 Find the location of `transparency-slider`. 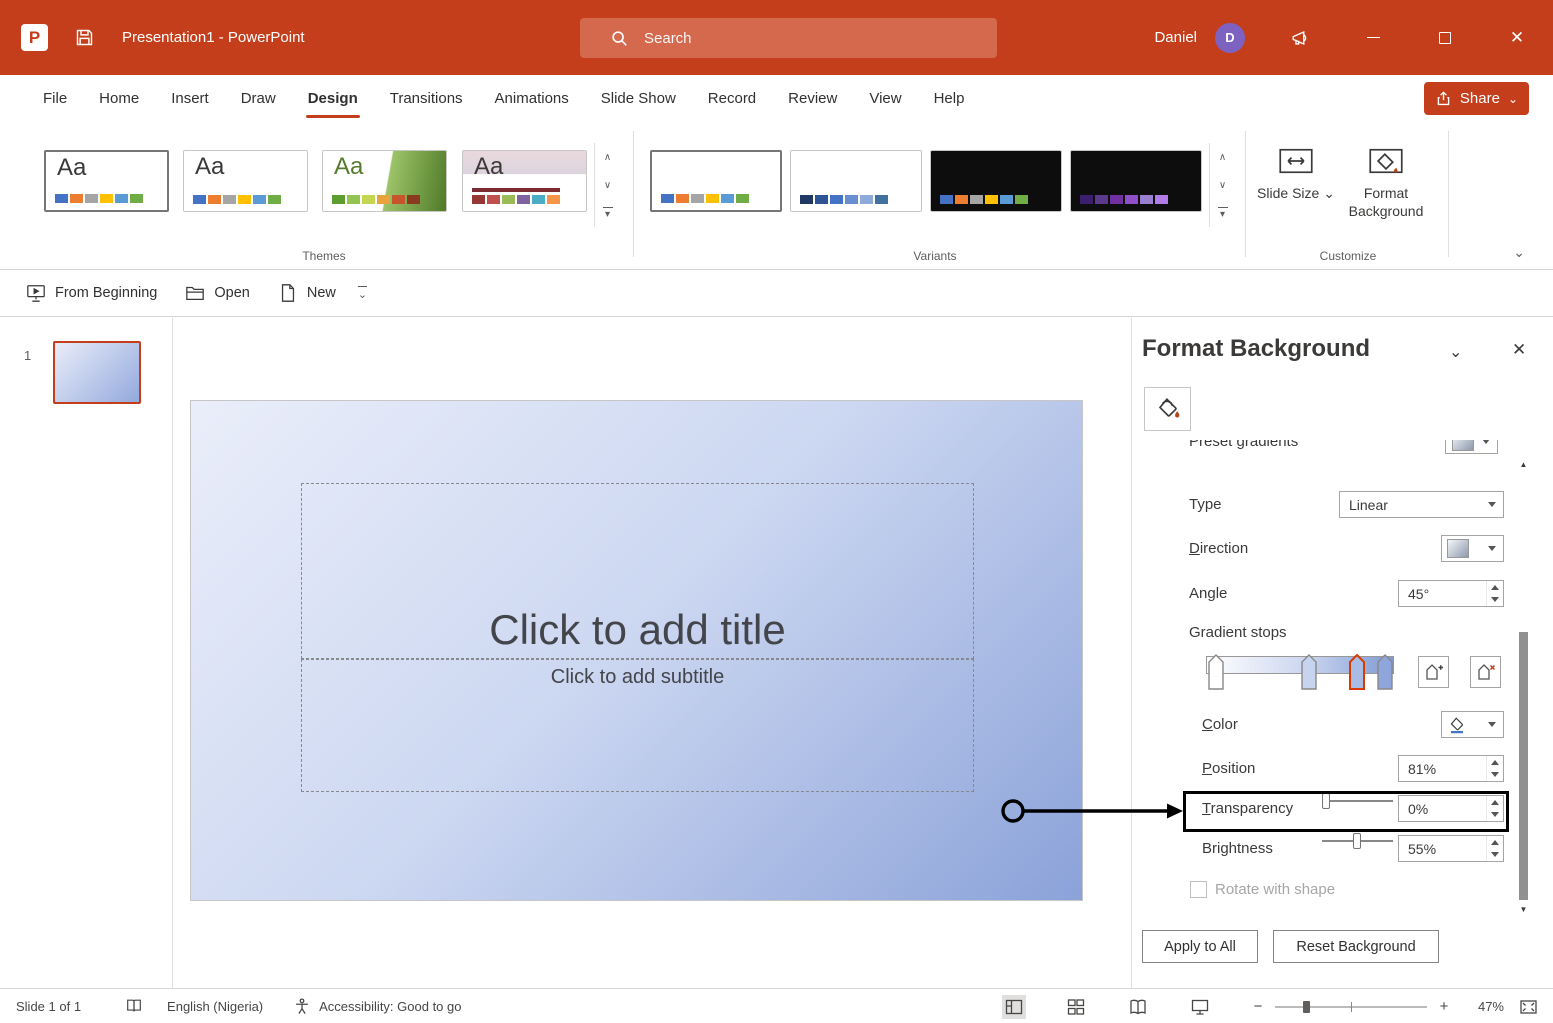

transparency-slider is located at coordinates (1357, 801).